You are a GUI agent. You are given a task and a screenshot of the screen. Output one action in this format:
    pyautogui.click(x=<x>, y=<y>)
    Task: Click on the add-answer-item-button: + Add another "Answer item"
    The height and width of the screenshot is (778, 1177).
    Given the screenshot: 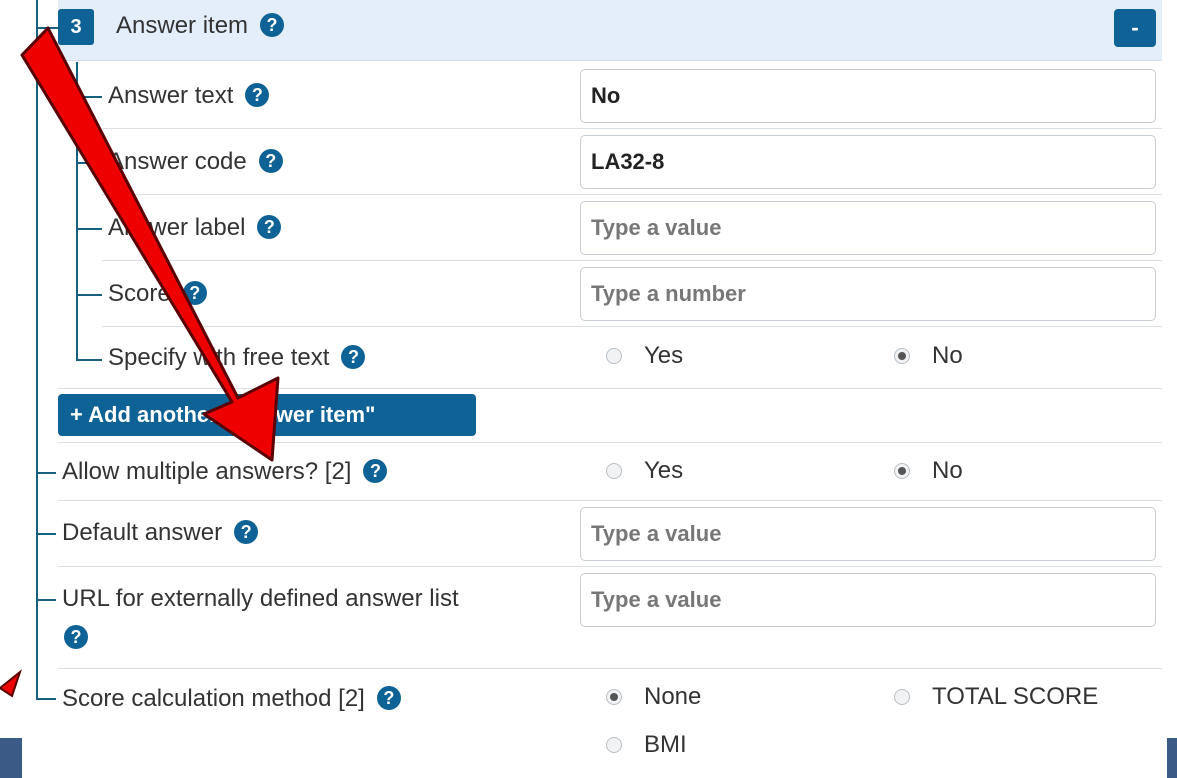 What is the action you would take?
    pyautogui.click(x=267, y=415)
    